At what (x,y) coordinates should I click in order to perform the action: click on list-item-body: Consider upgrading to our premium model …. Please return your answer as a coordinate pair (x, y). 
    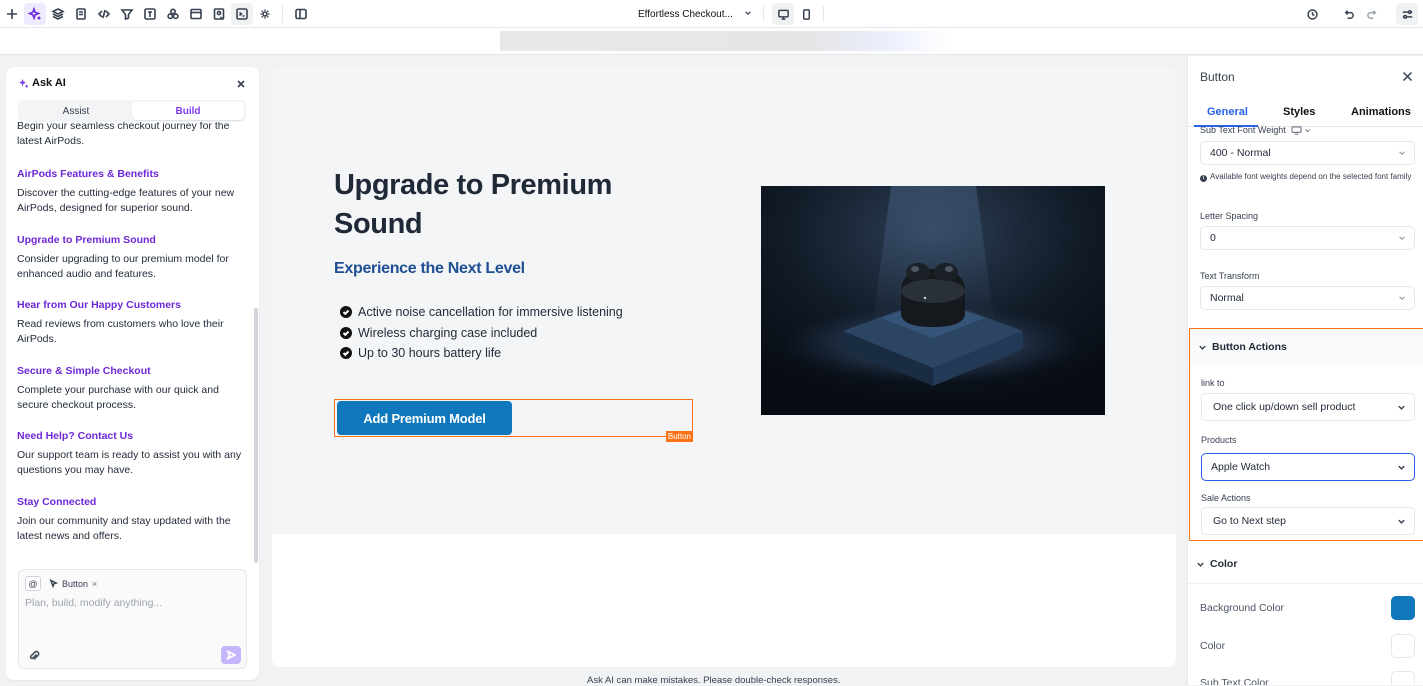
    Looking at the image, I should click on (123, 266).